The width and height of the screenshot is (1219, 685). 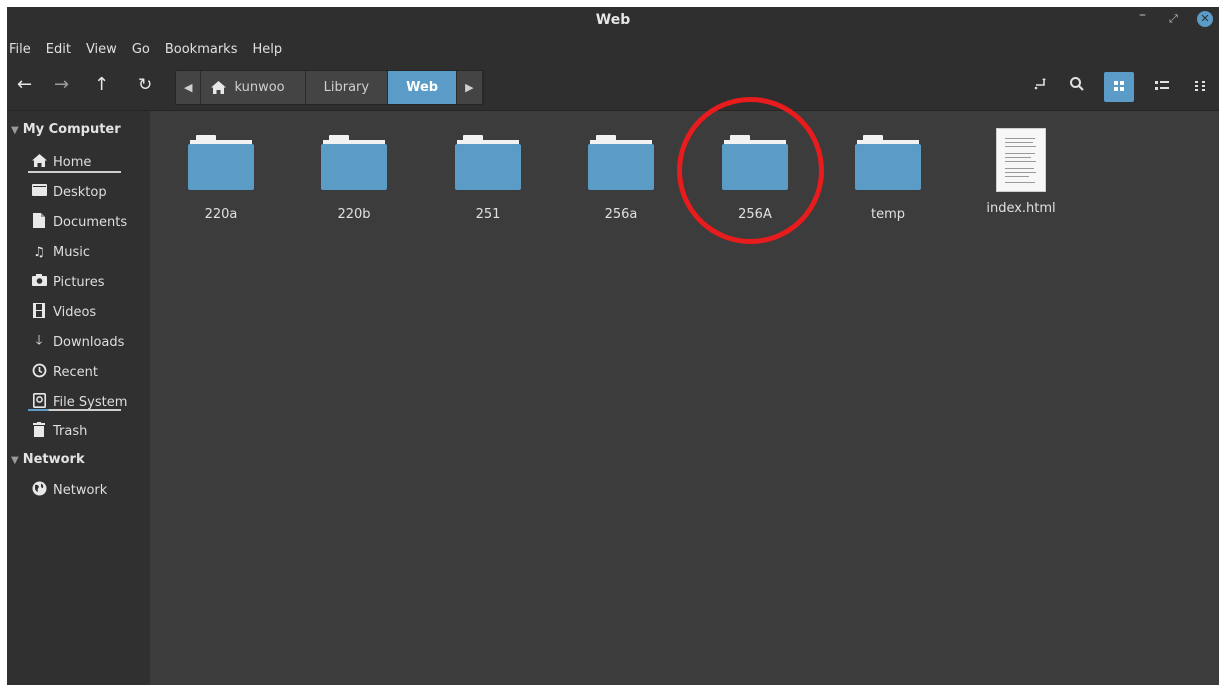 I want to click on folder-item: 220b, so click(x=354, y=178).